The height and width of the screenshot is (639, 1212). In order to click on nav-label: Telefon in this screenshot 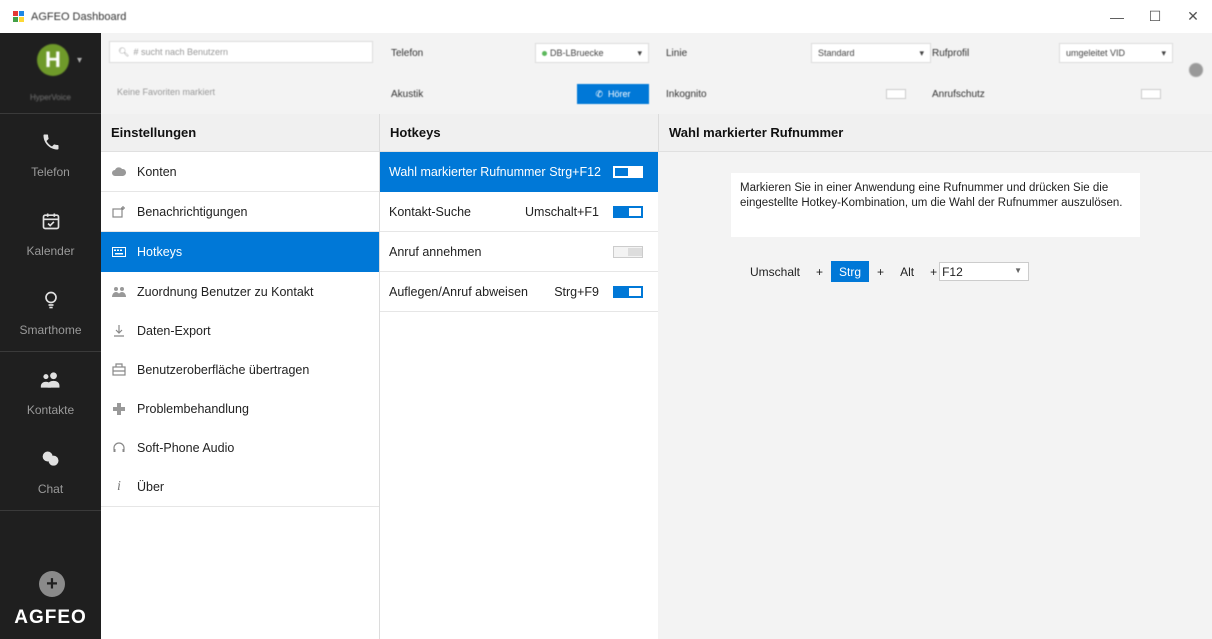, I will do `click(50, 171)`.